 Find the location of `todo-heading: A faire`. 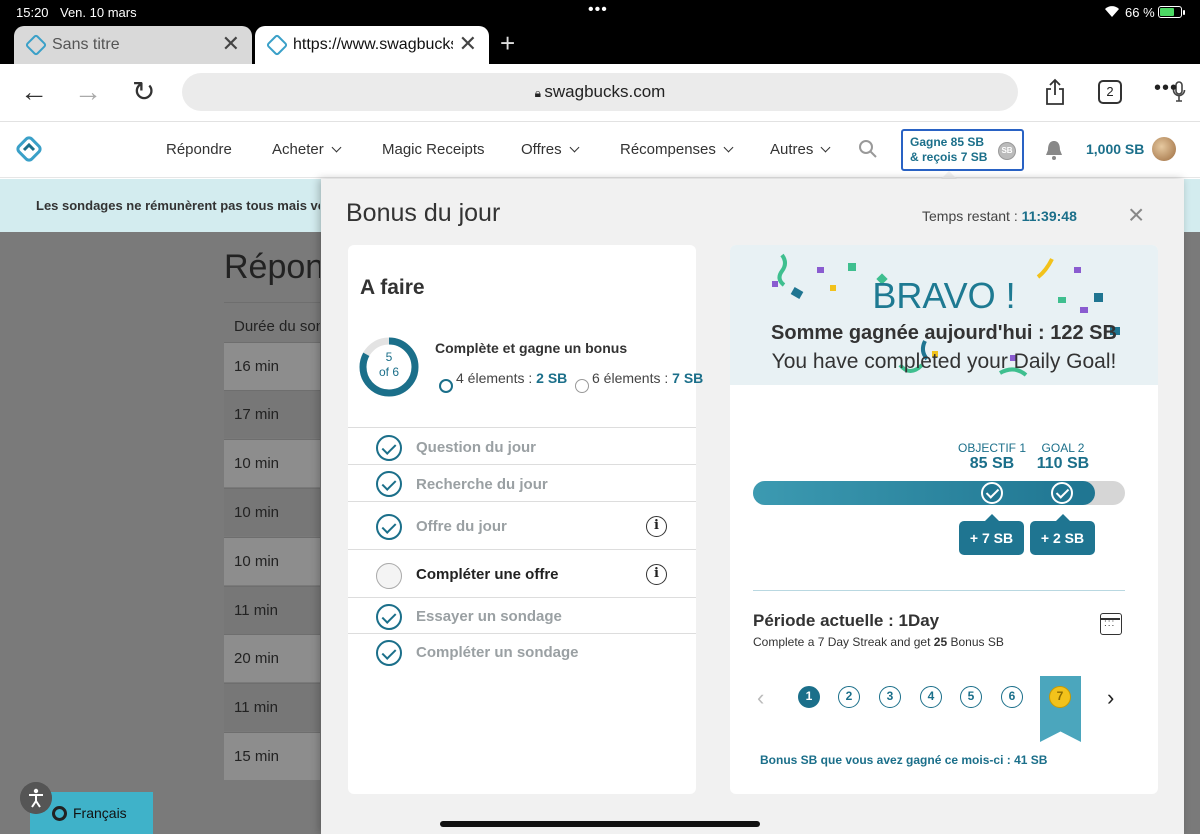

todo-heading: A faire is located at coordinates (392, 287).